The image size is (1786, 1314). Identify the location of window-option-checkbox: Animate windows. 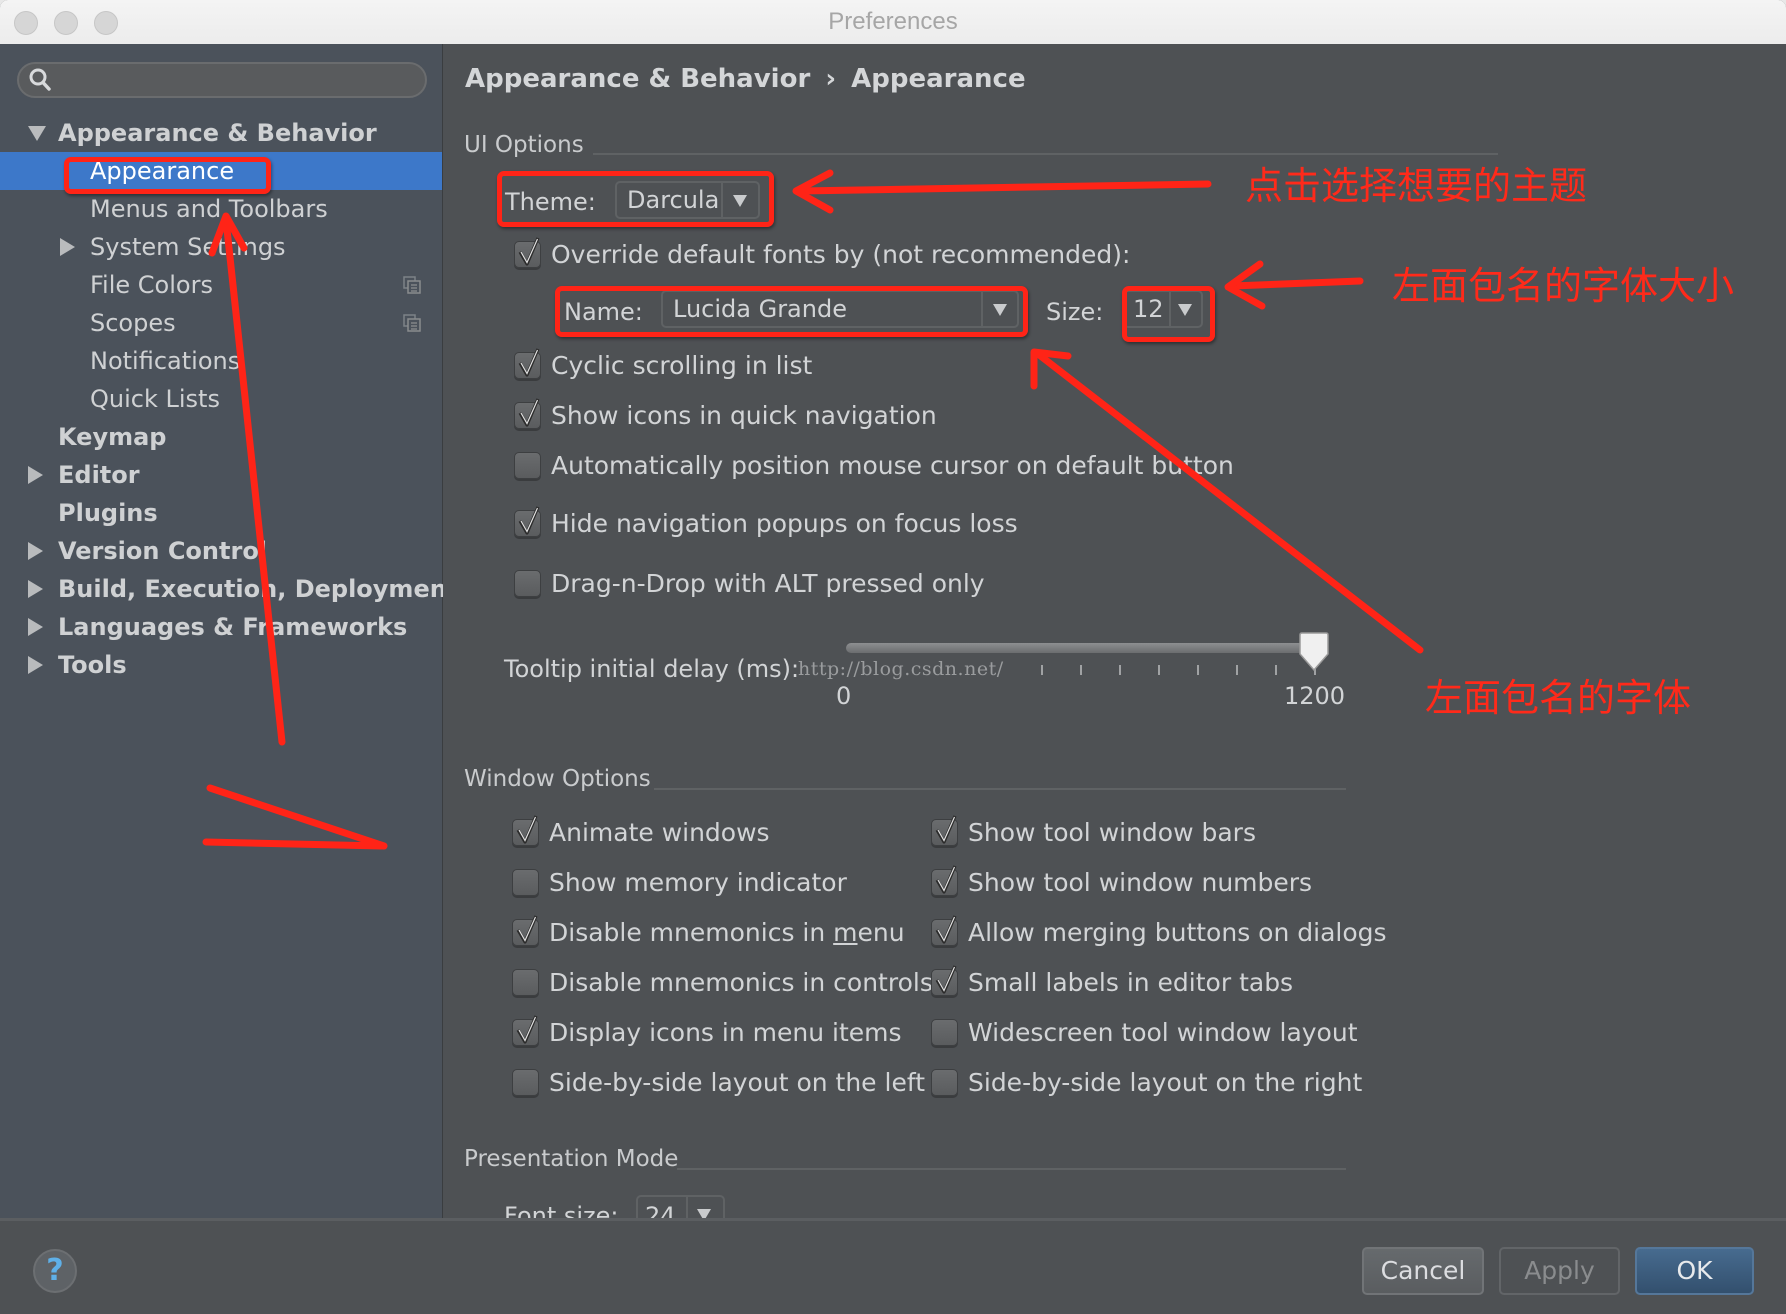
(641, 831).